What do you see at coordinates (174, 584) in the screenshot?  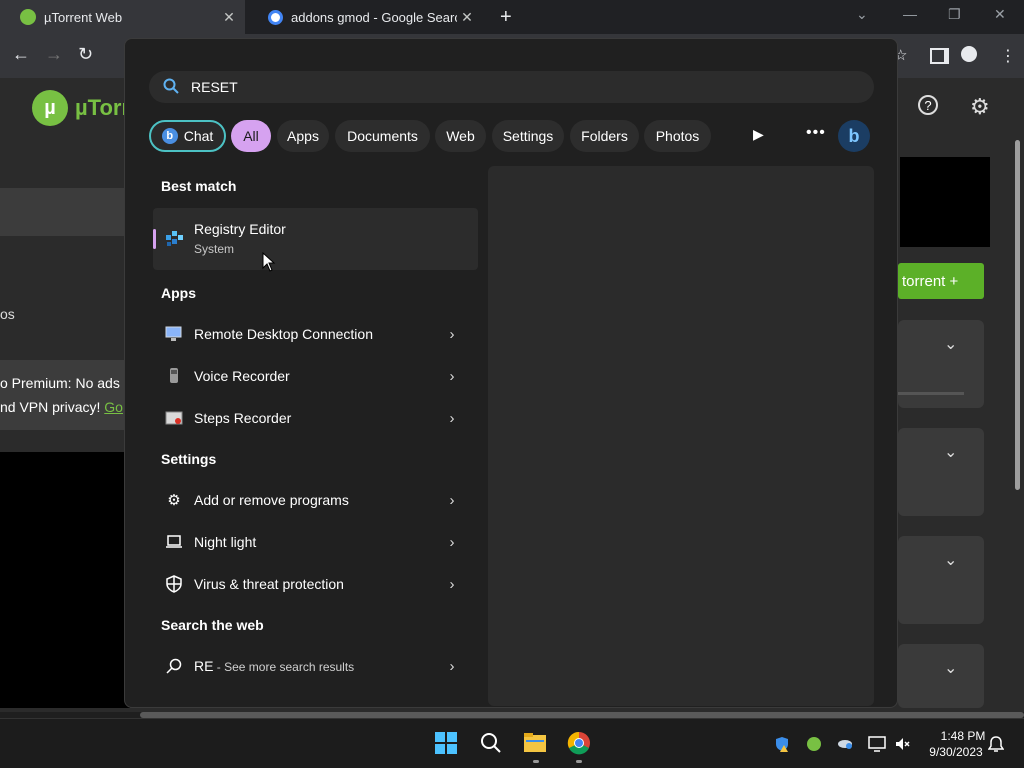 I see `shield-icon` at bounding box center [174, 584].